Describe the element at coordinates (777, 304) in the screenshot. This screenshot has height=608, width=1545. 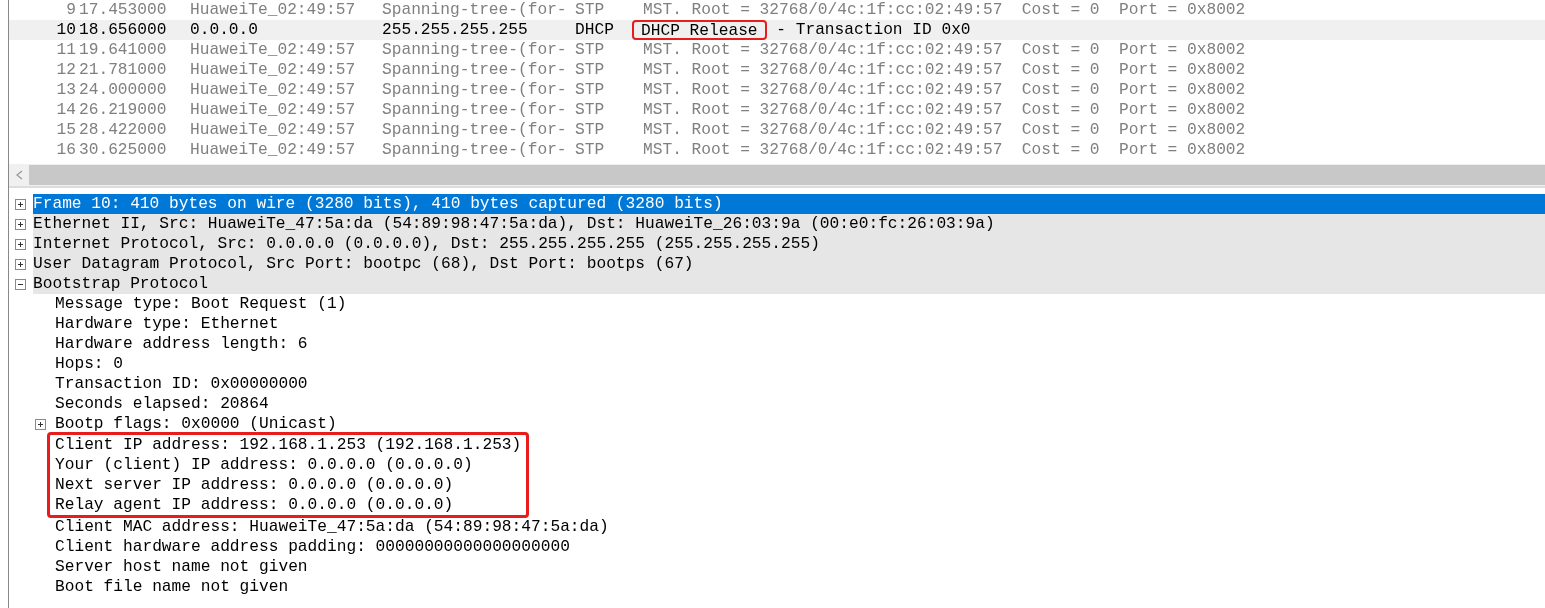
I see `tree-leaf: Message type: Boot Request (1)` at that location.